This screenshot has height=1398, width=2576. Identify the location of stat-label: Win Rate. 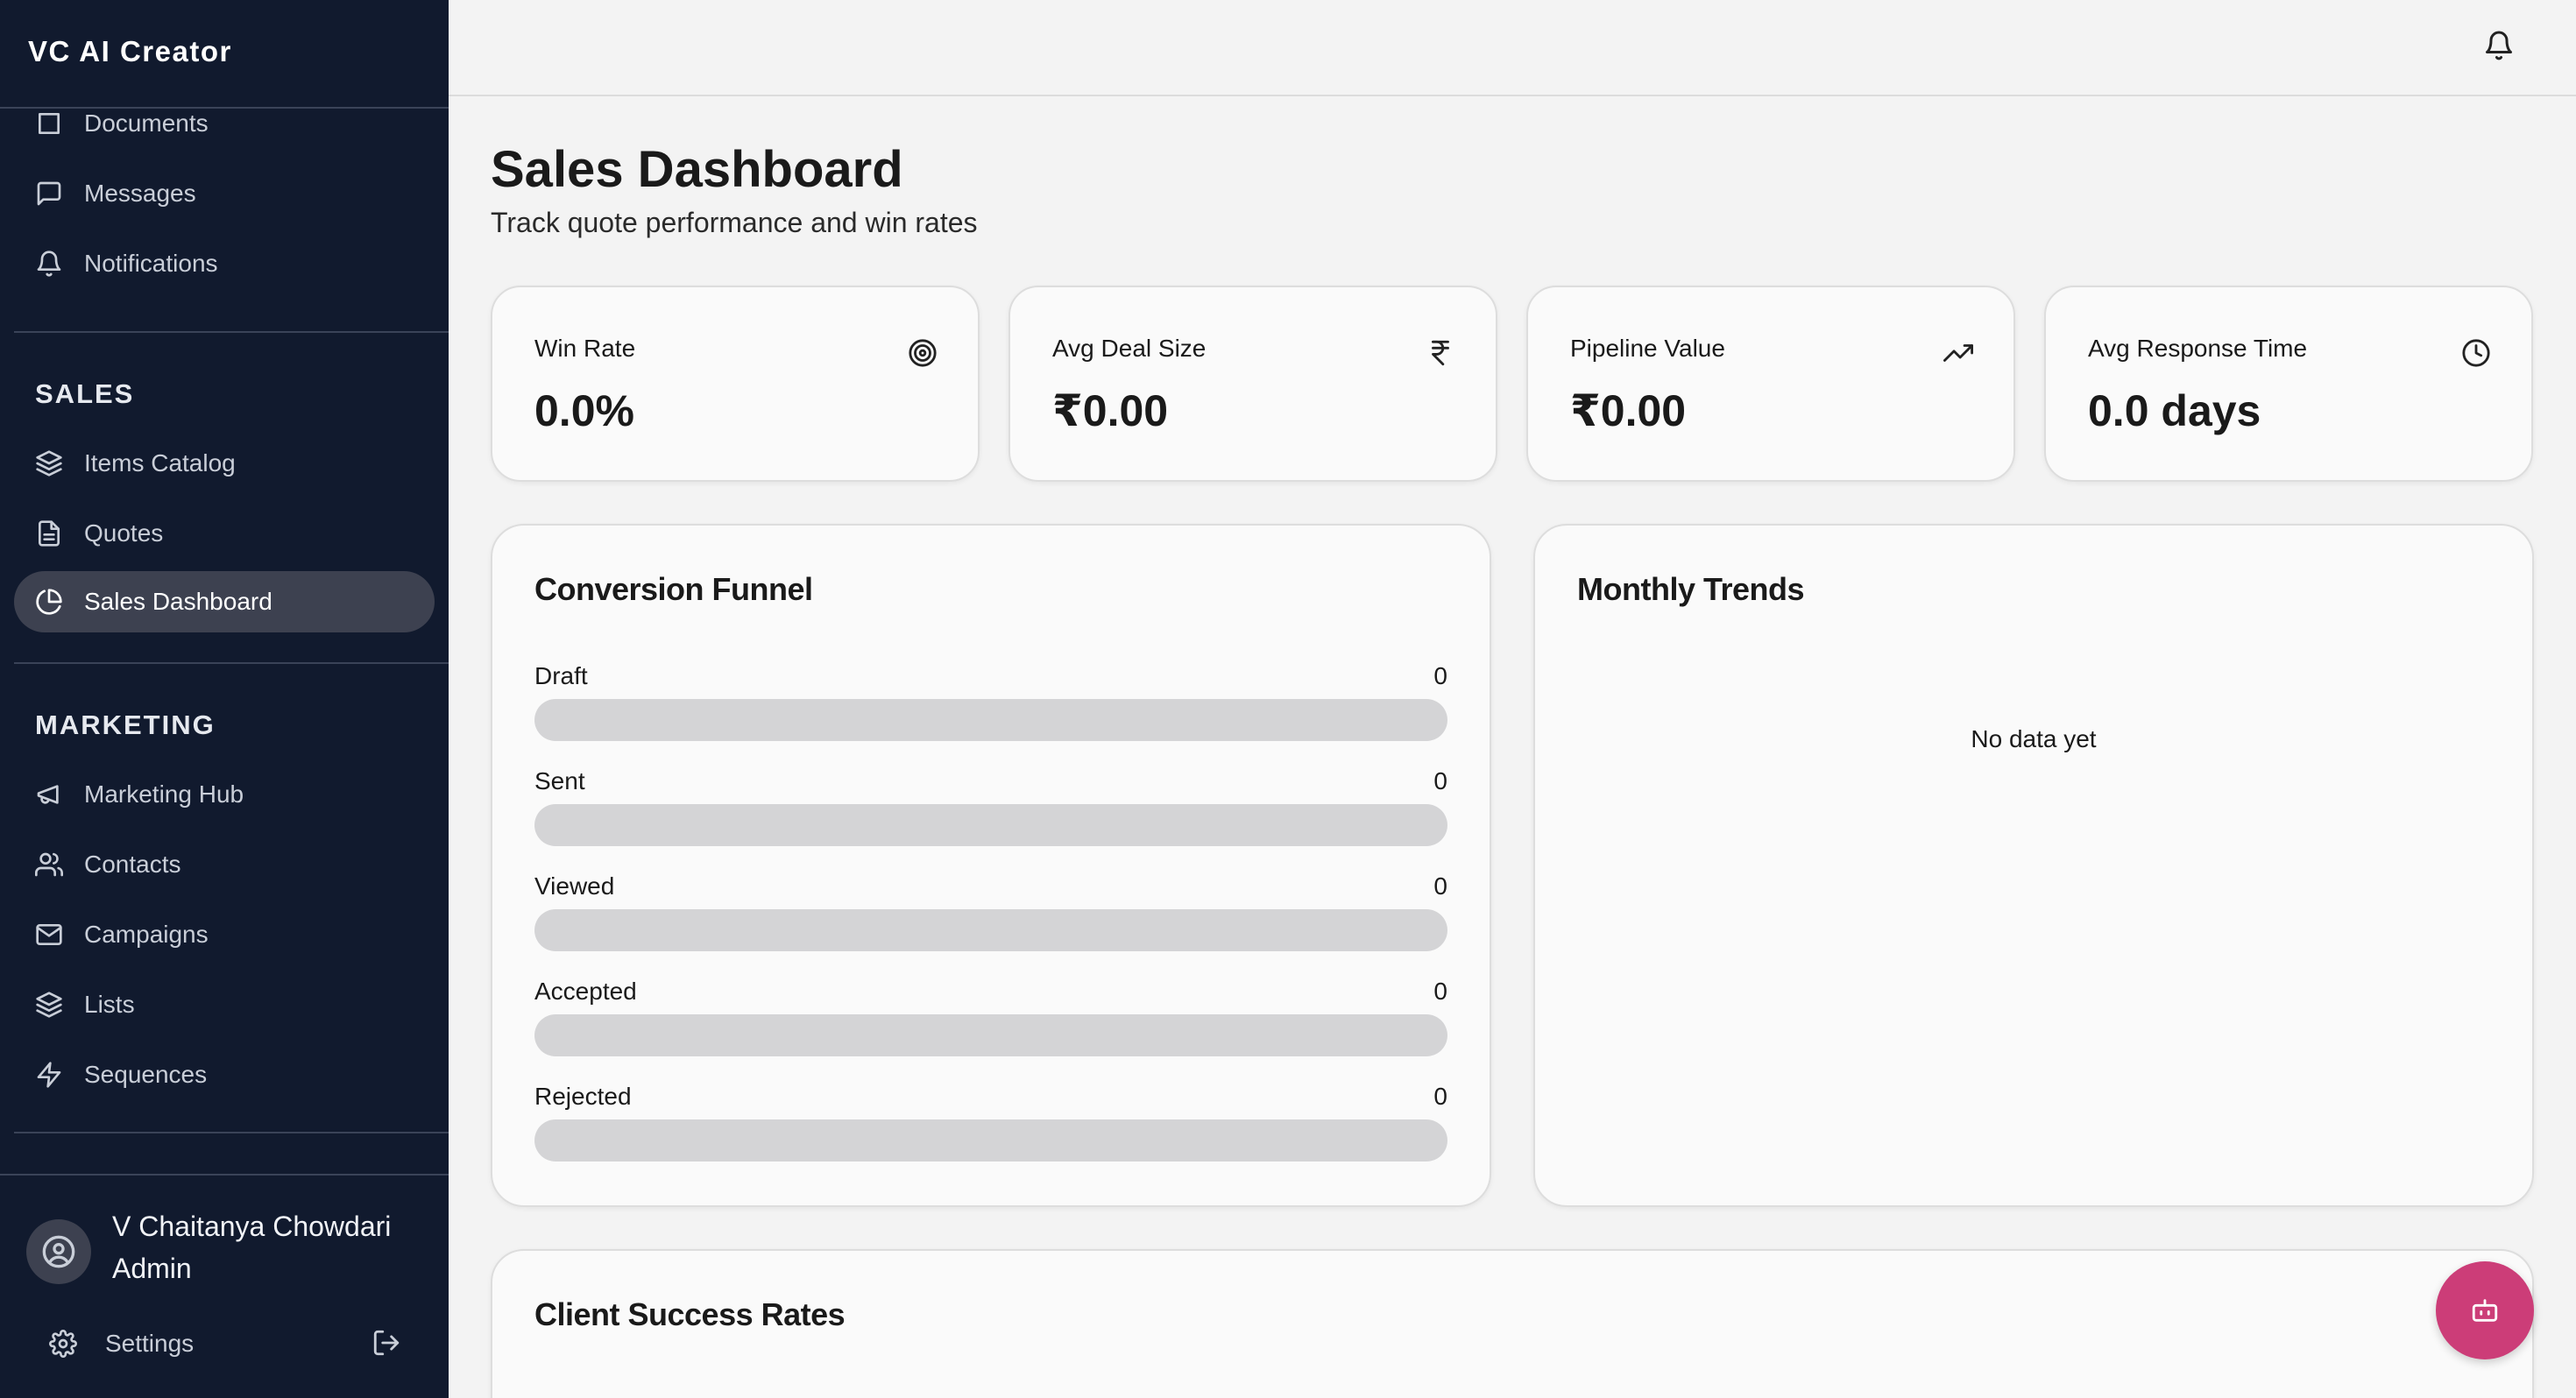
(585, 348).